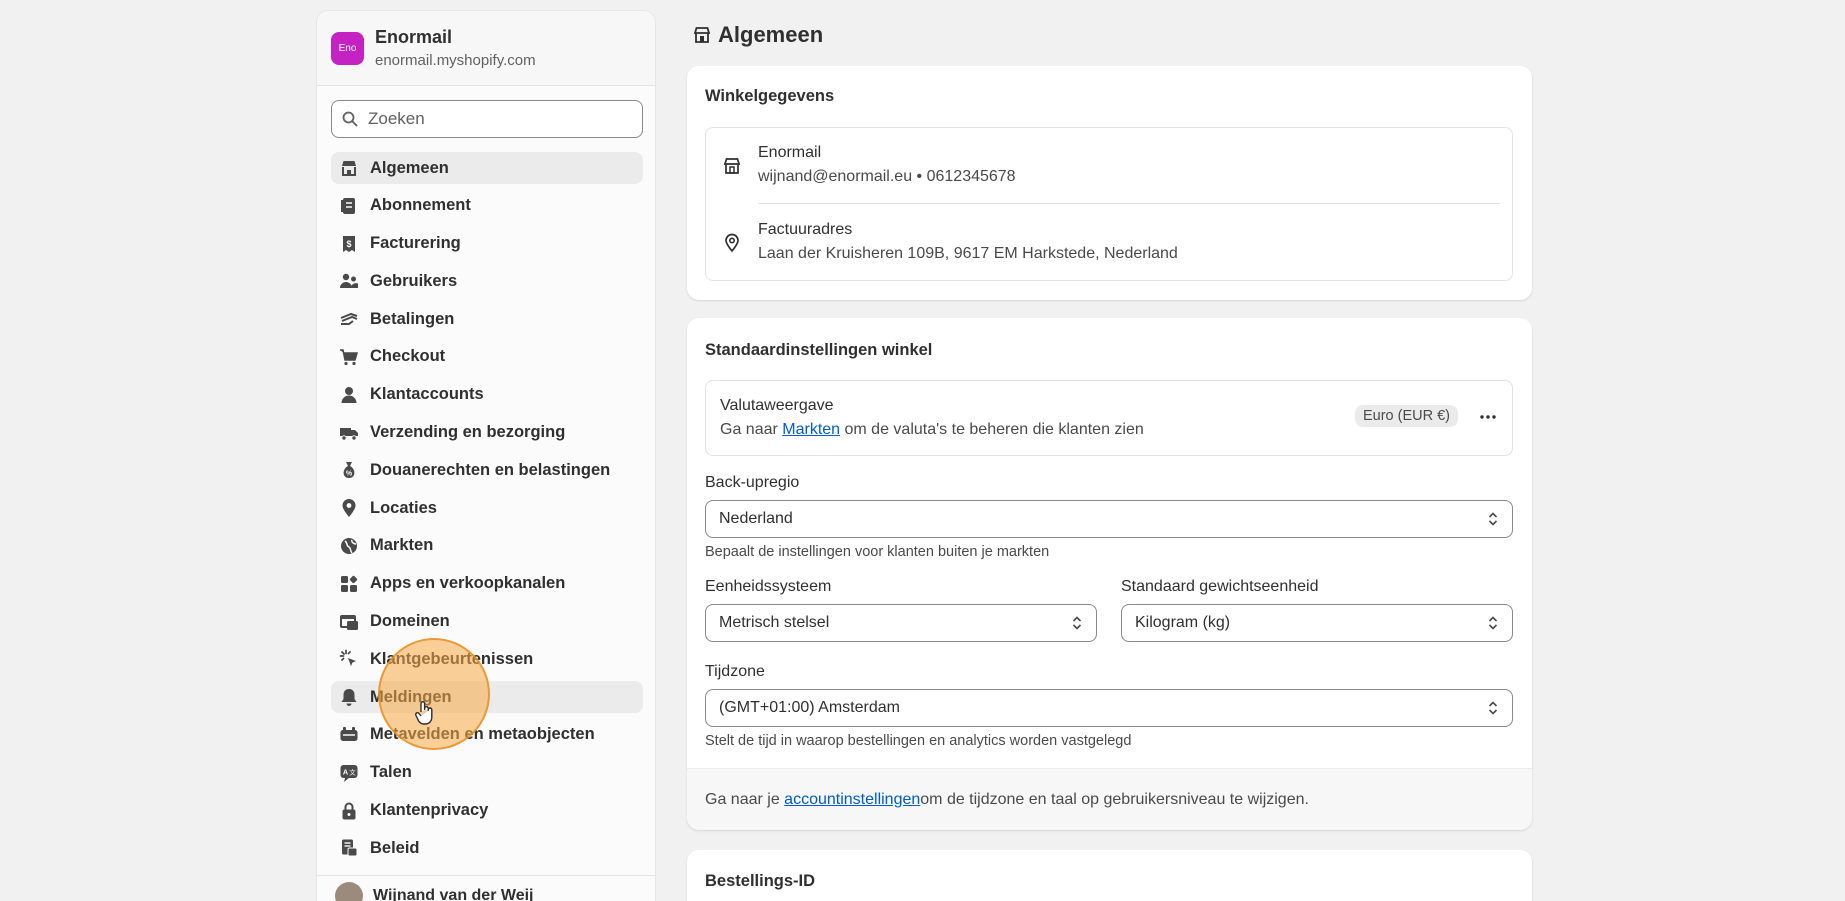  What do you see at coordinates (735, 671) in the screenshot?
I see `timezone-label: Tijdzone` at bounding box center [735, 671].